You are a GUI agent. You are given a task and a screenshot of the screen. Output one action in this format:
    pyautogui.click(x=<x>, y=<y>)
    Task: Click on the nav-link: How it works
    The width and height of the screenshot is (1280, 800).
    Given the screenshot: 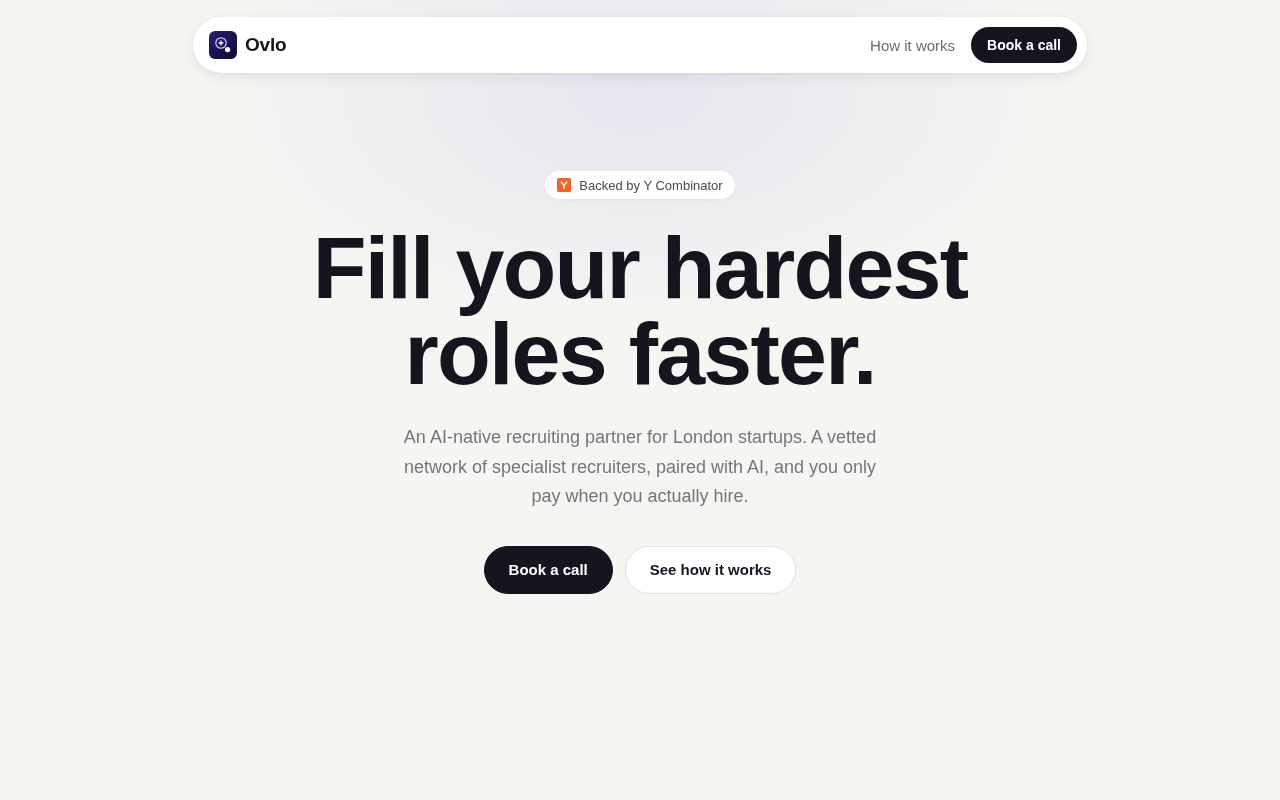 What is the action you would take?
    pyautogui.click(x=913, y=45)
    